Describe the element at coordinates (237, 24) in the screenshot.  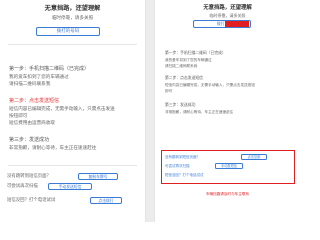
I see `redacted-number` at that location.